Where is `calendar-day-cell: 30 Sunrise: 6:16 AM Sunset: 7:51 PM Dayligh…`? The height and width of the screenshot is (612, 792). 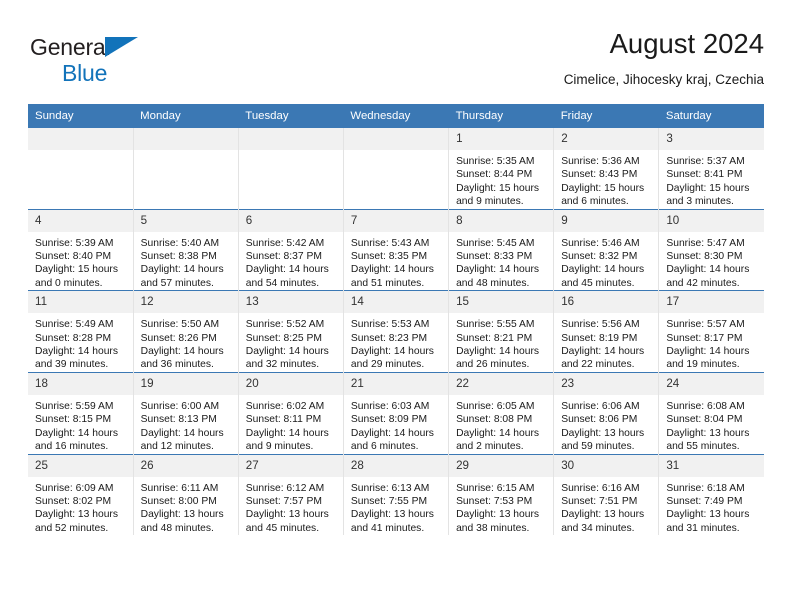
calendar-day-cell: 30 Sunrise: 6:16 AM Sunset: 7:51 PM Dayligh… is located at coordinates (606, 494).